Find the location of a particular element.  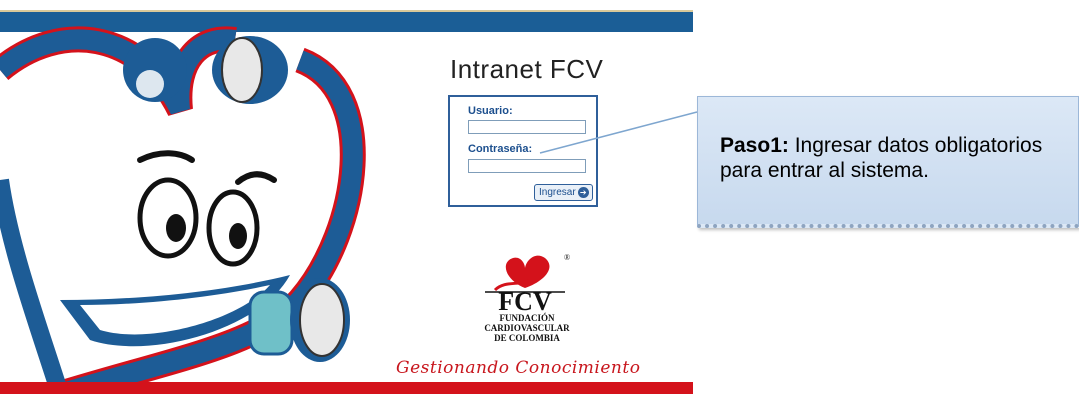

foundation-name: FUNDACIÓN CARDIOVASCULAR DE COLOMBIA is located at coordinates (527, 328).